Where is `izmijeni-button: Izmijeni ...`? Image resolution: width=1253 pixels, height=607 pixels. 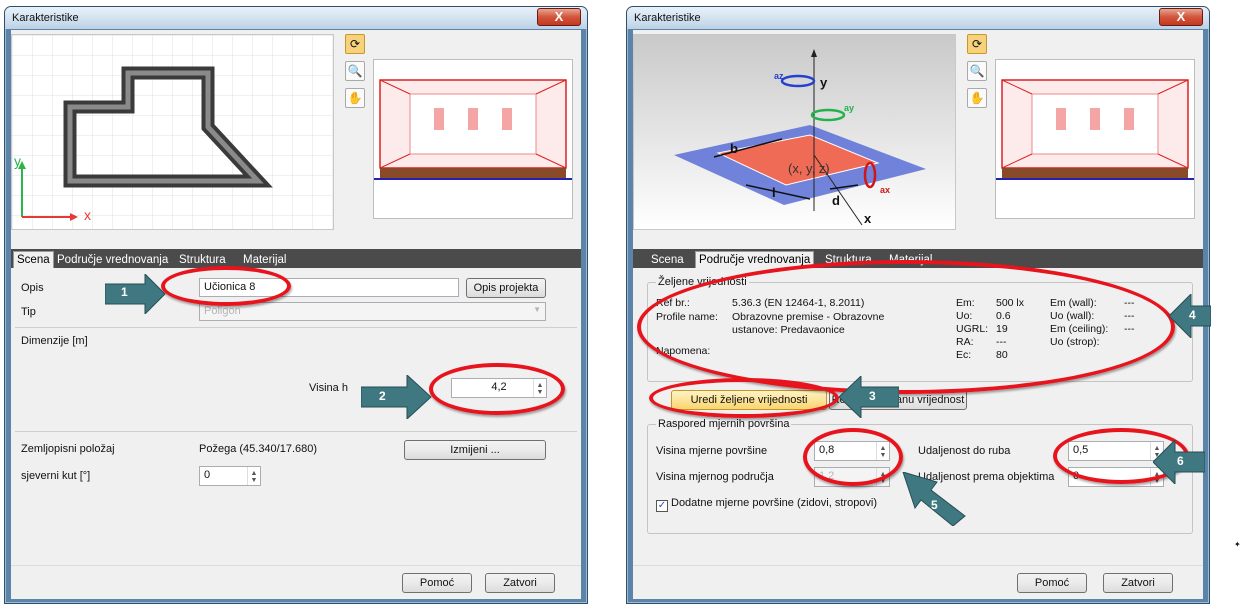
izmijeni-button: Izmijeni ... is located at coordinates (475, 450).